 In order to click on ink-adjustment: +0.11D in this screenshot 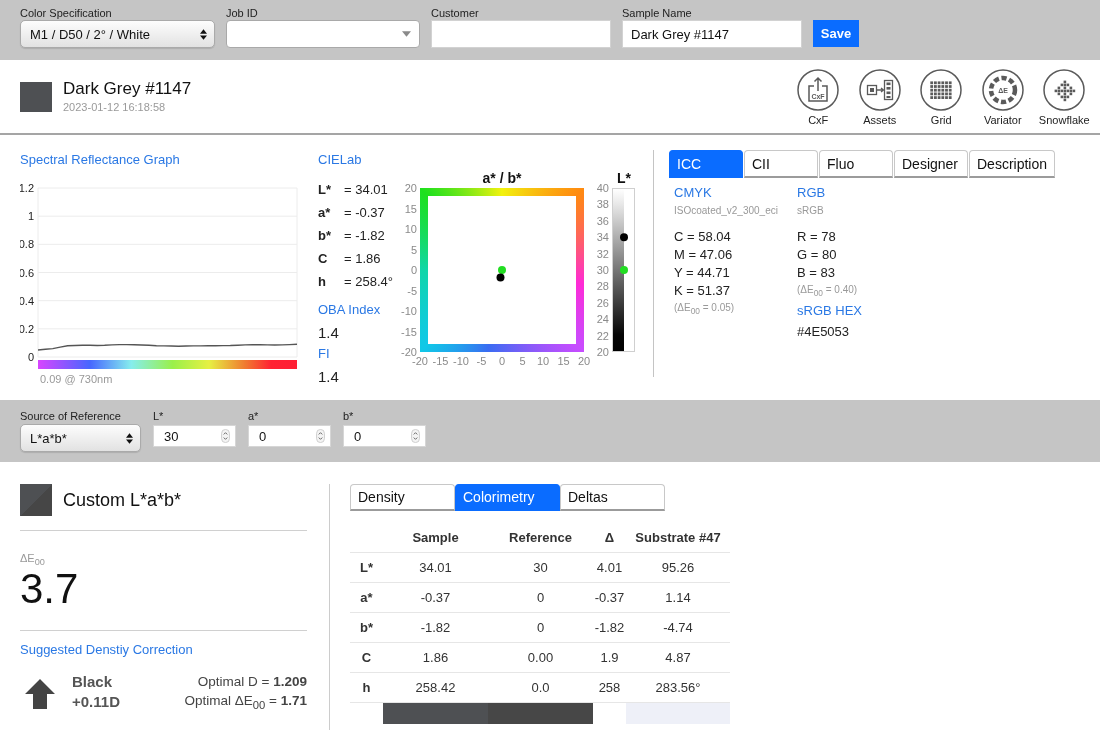, I will do `click(96, 702)`.